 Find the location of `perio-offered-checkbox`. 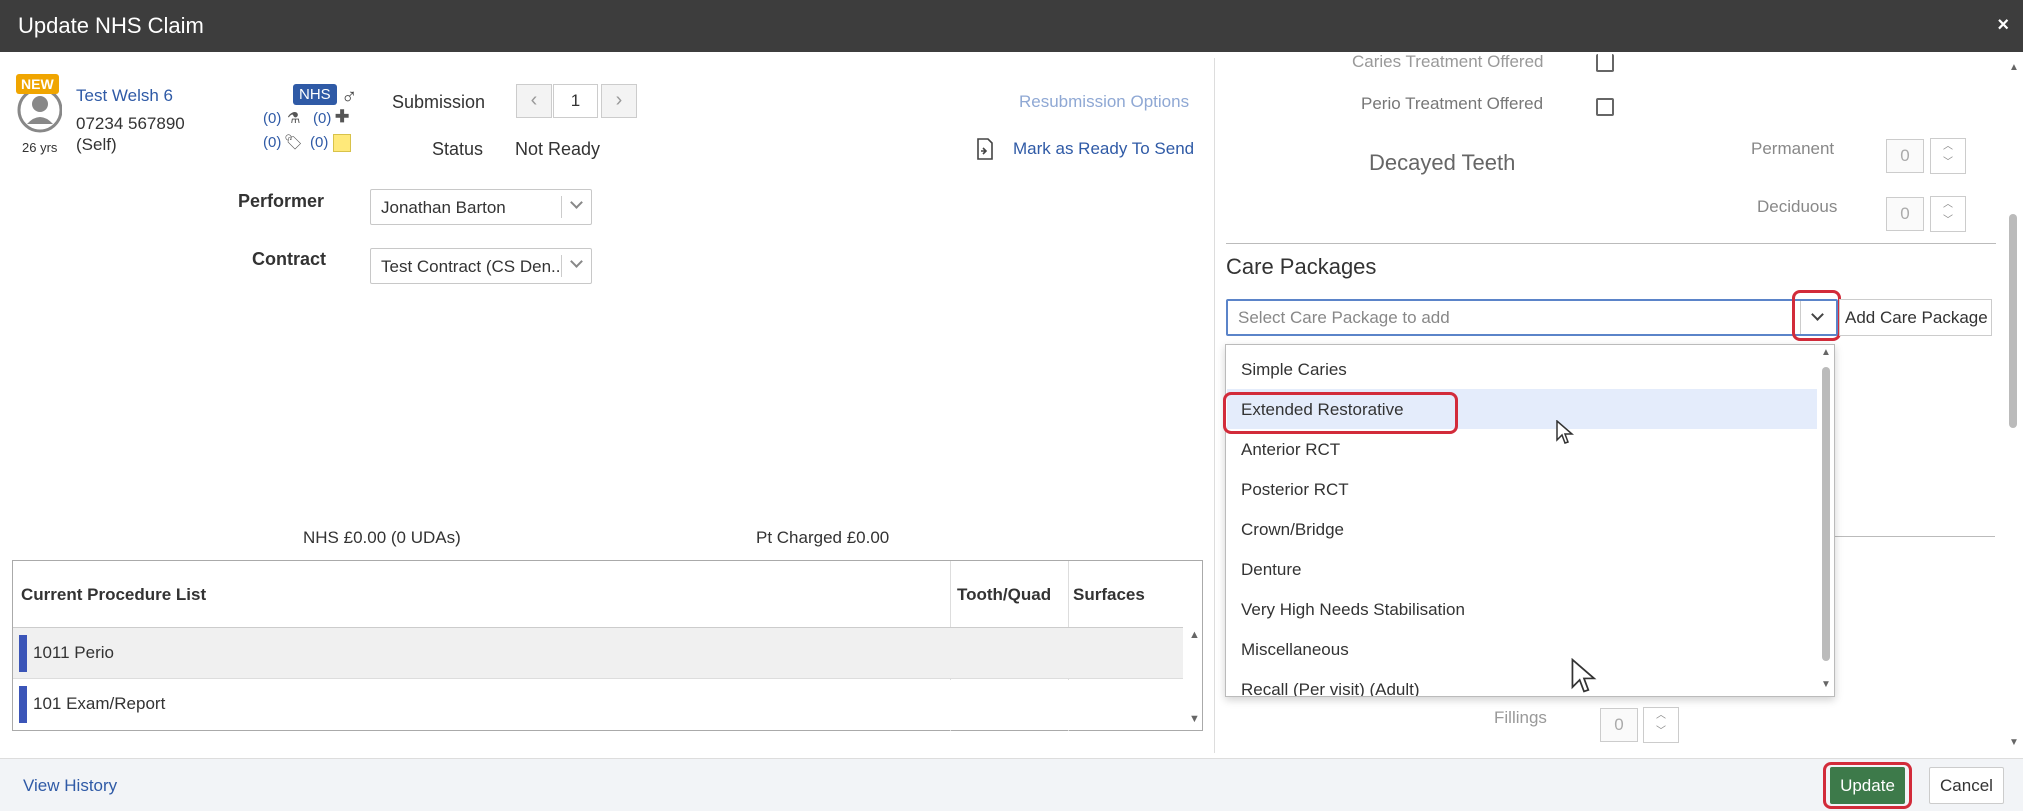

perio-offered-checkbox is located at coordinates (1605, 107).